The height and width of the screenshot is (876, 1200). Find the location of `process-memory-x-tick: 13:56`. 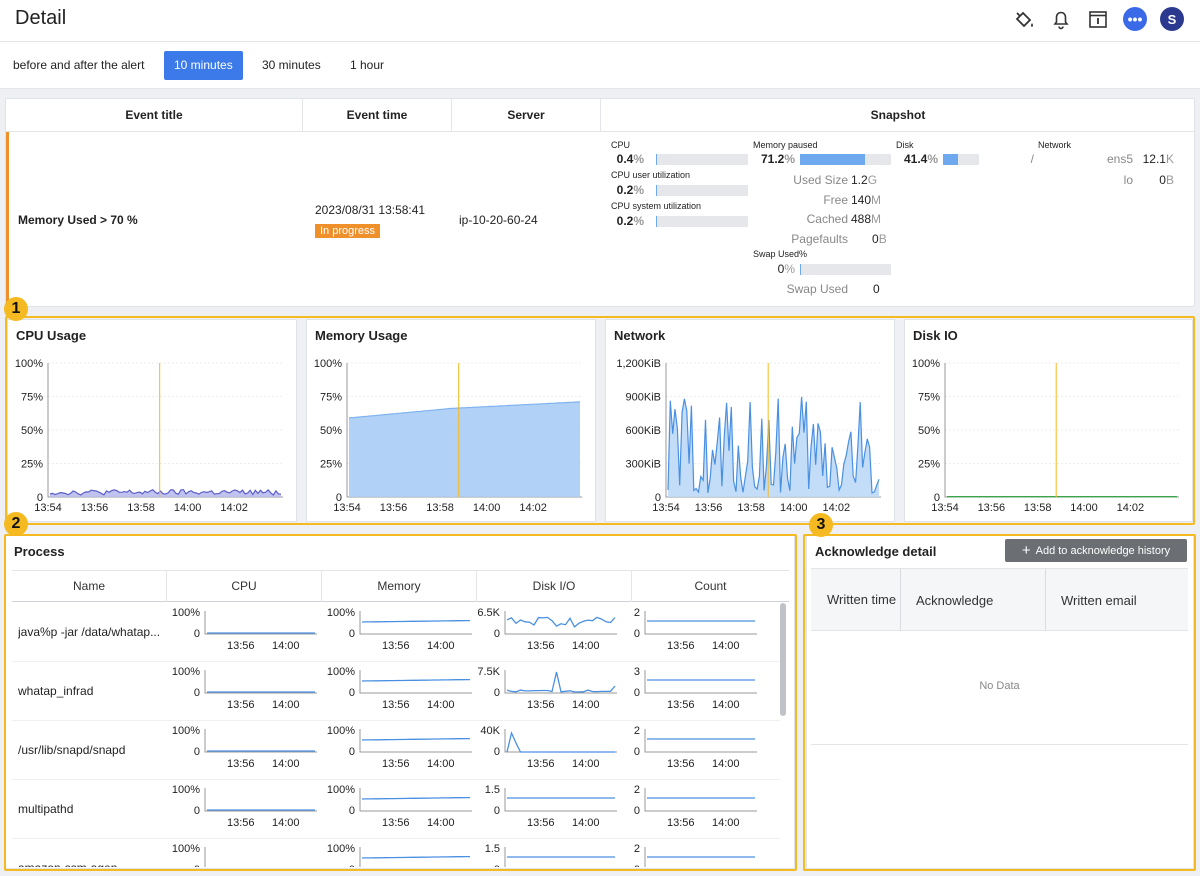

process-memory-x-tick: 13:56 is located at coordinates (396, 705).